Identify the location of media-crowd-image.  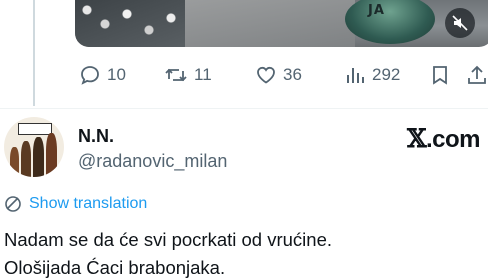
(135, 23).